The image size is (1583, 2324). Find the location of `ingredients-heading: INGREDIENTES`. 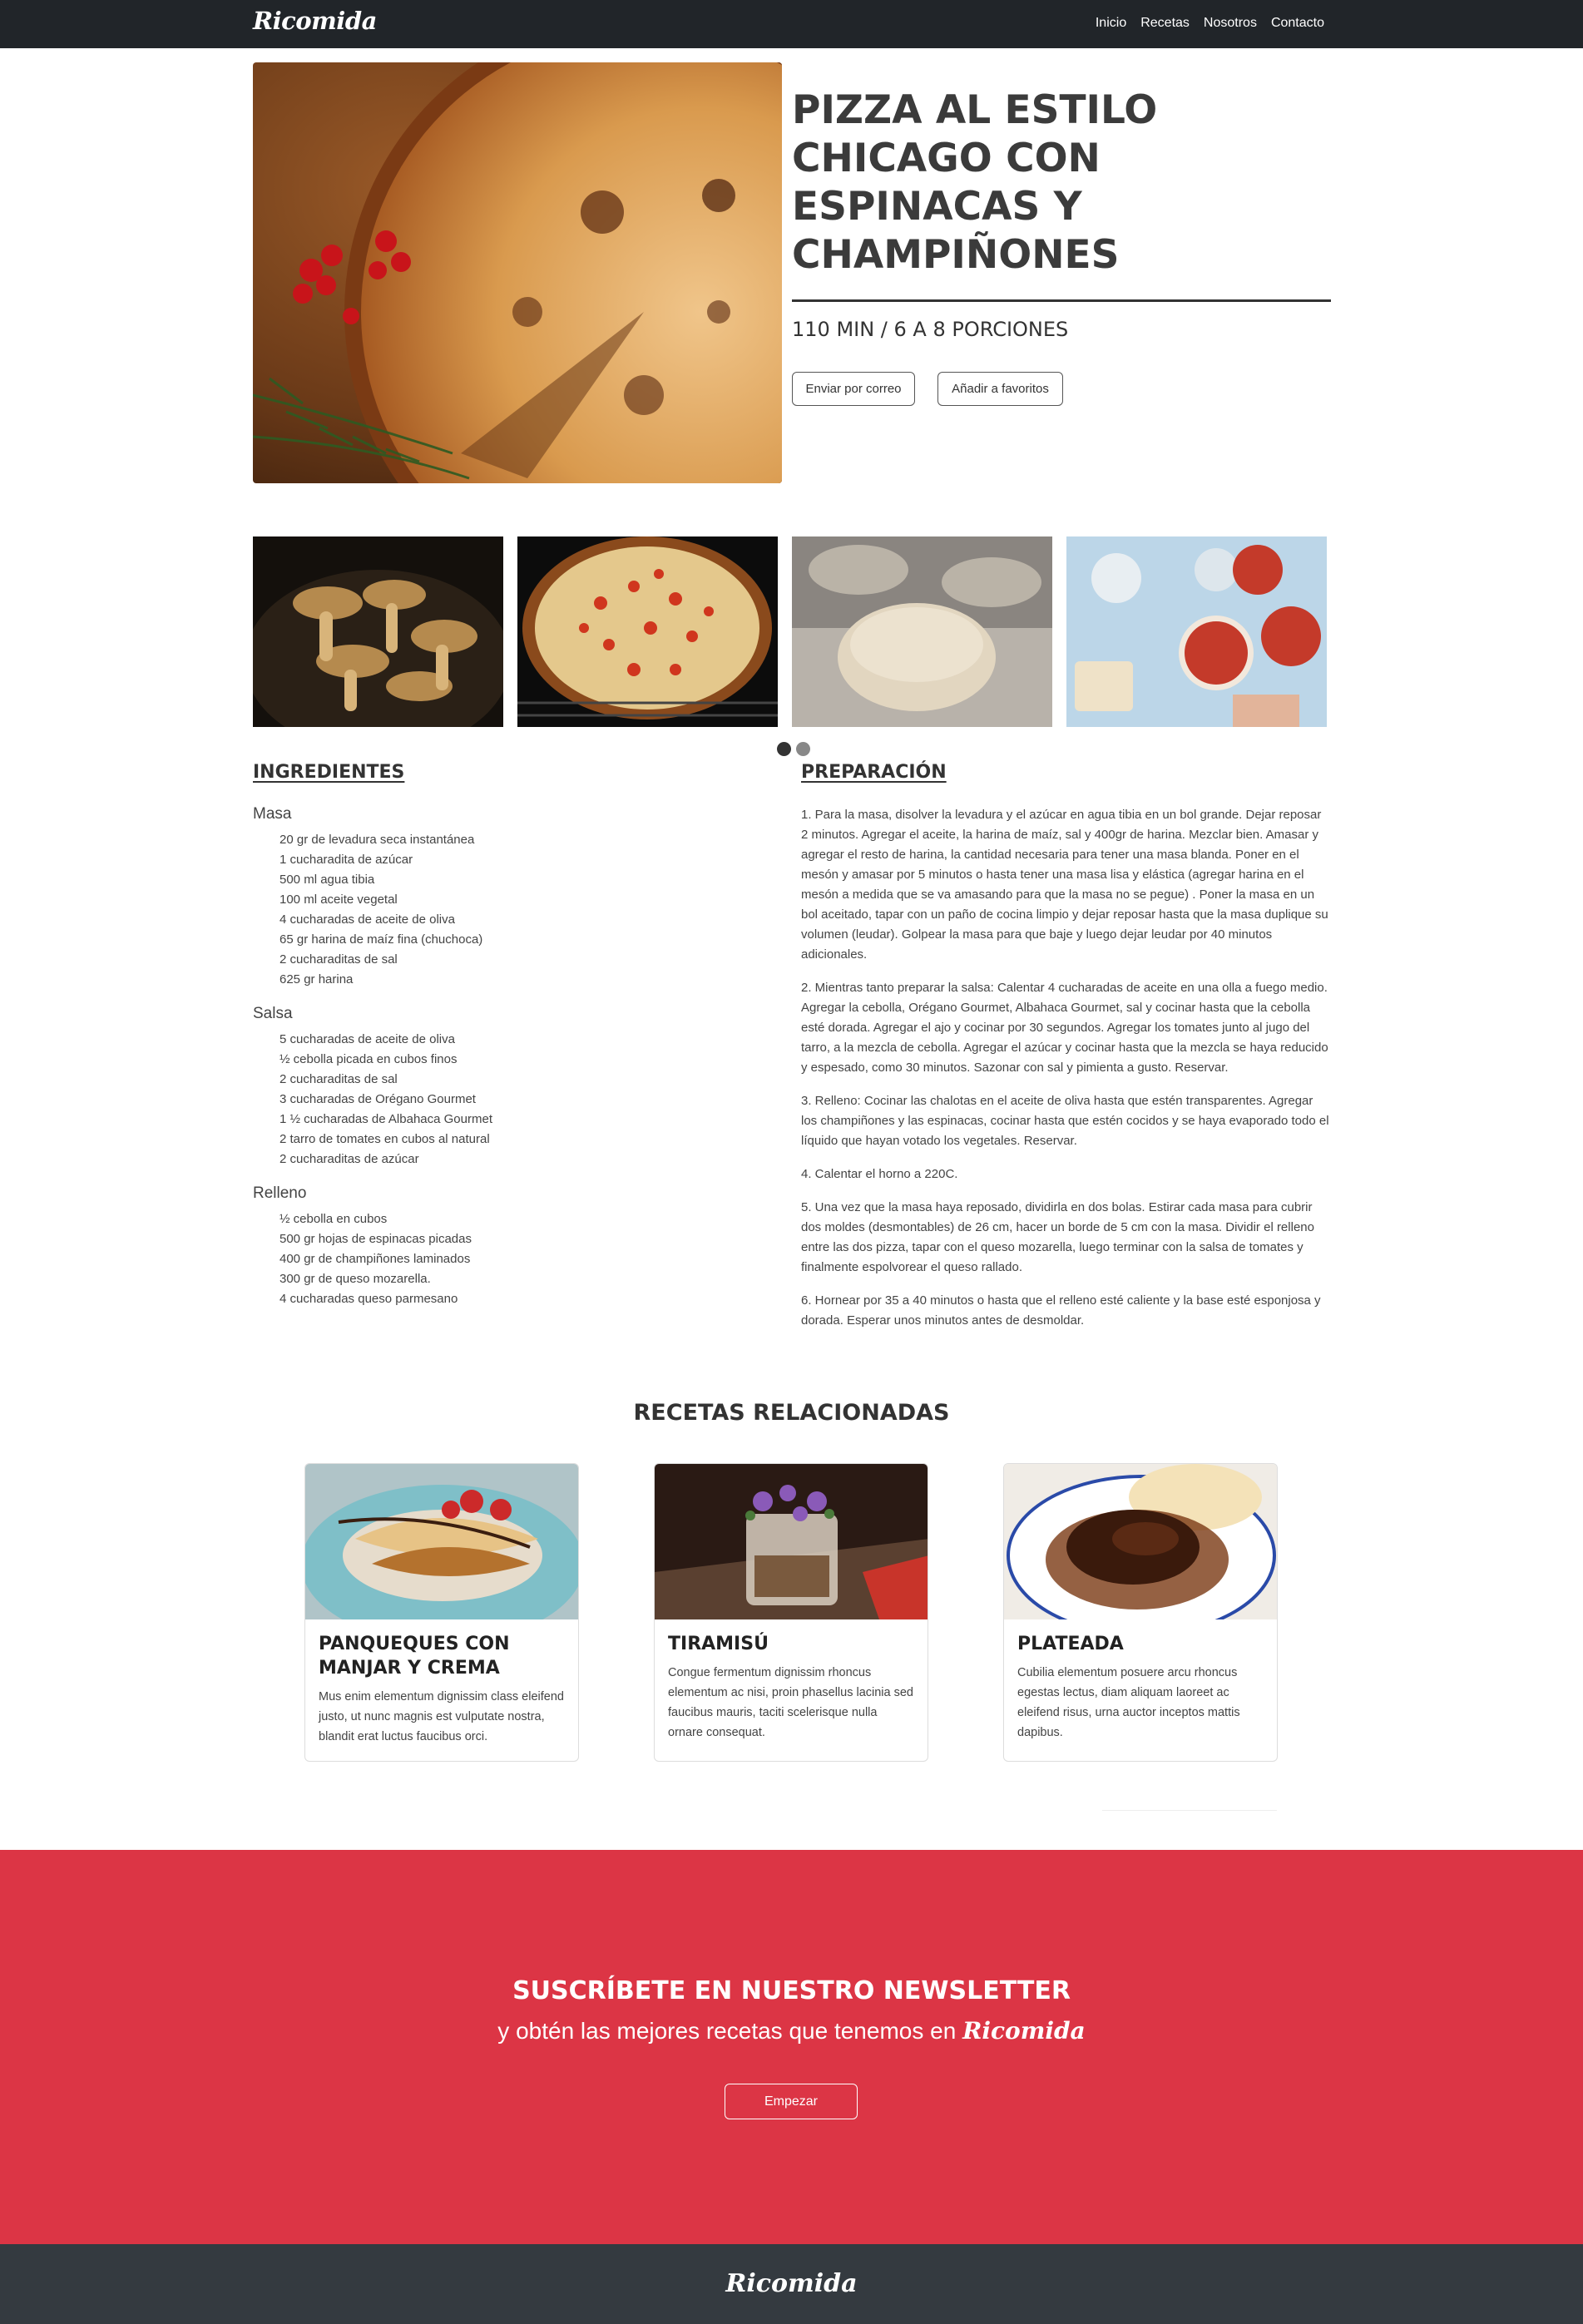

ingredients-heading: INGREDIENTES is located at coordinates (329, 772).